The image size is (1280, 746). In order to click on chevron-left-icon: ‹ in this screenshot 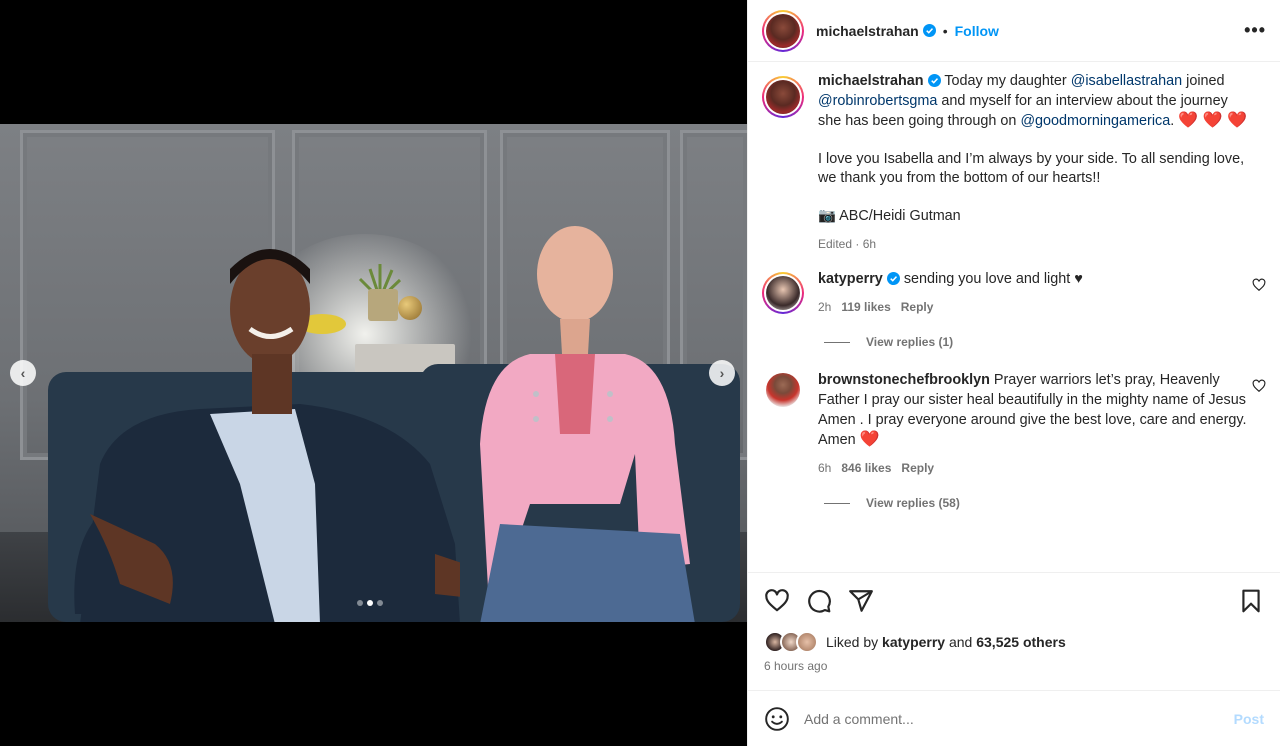, I will do `click(23, 373)`.